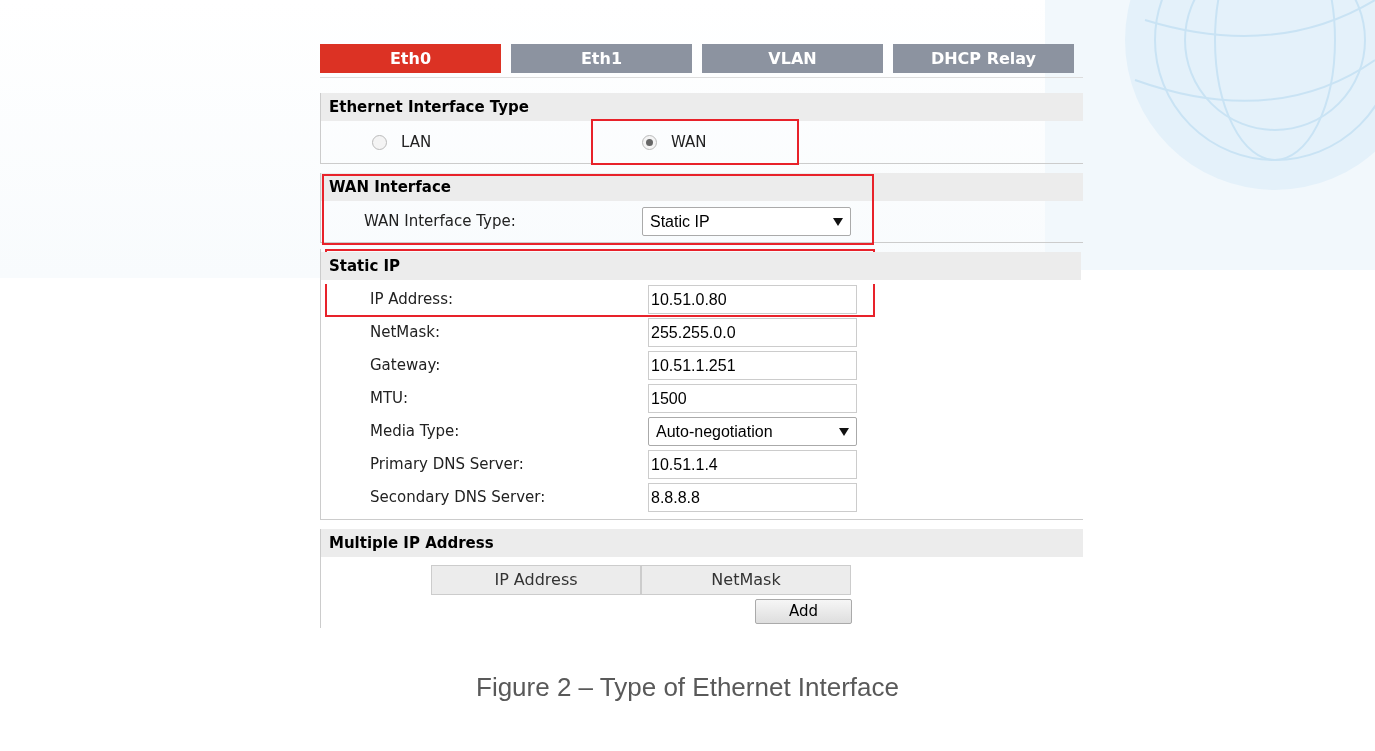  Describe the element at coordinates (406, 366) in the screenshot. I see `field-label: Gateway:` at that location.